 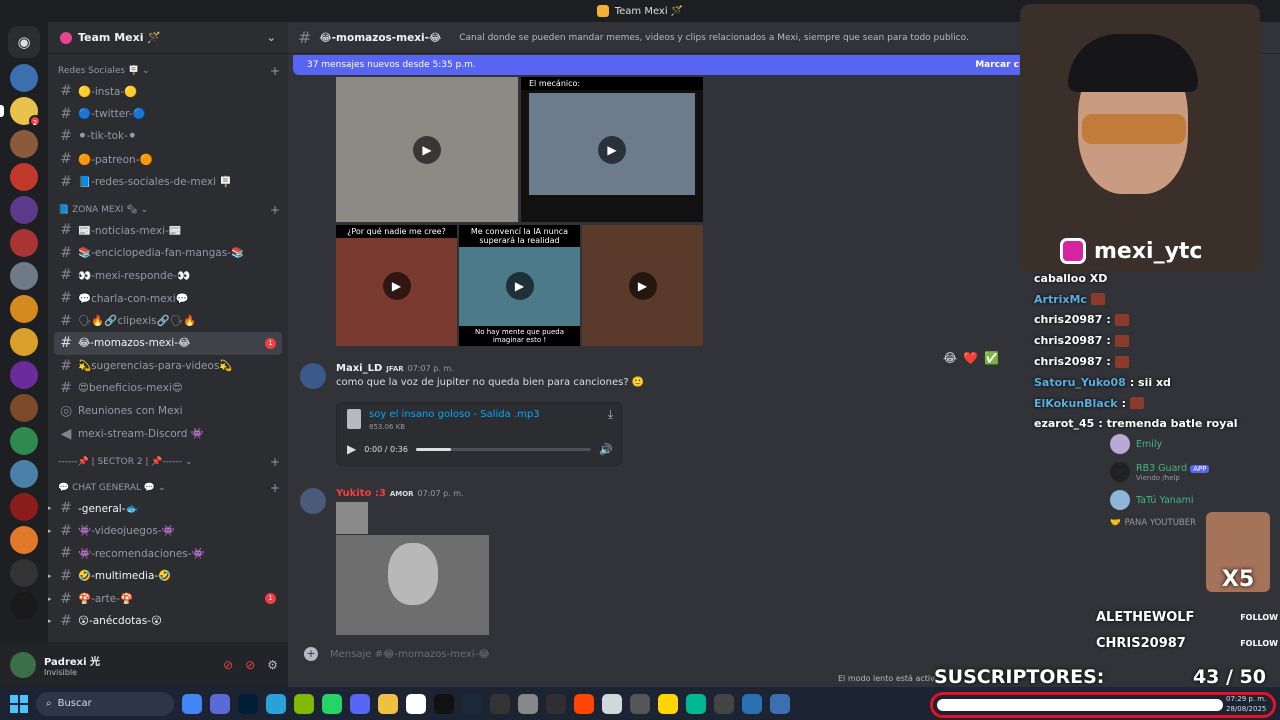 I want to click on channel-charla-con-mexi: # 💬charla-con-mexi💬, so click(x=168, y=298).